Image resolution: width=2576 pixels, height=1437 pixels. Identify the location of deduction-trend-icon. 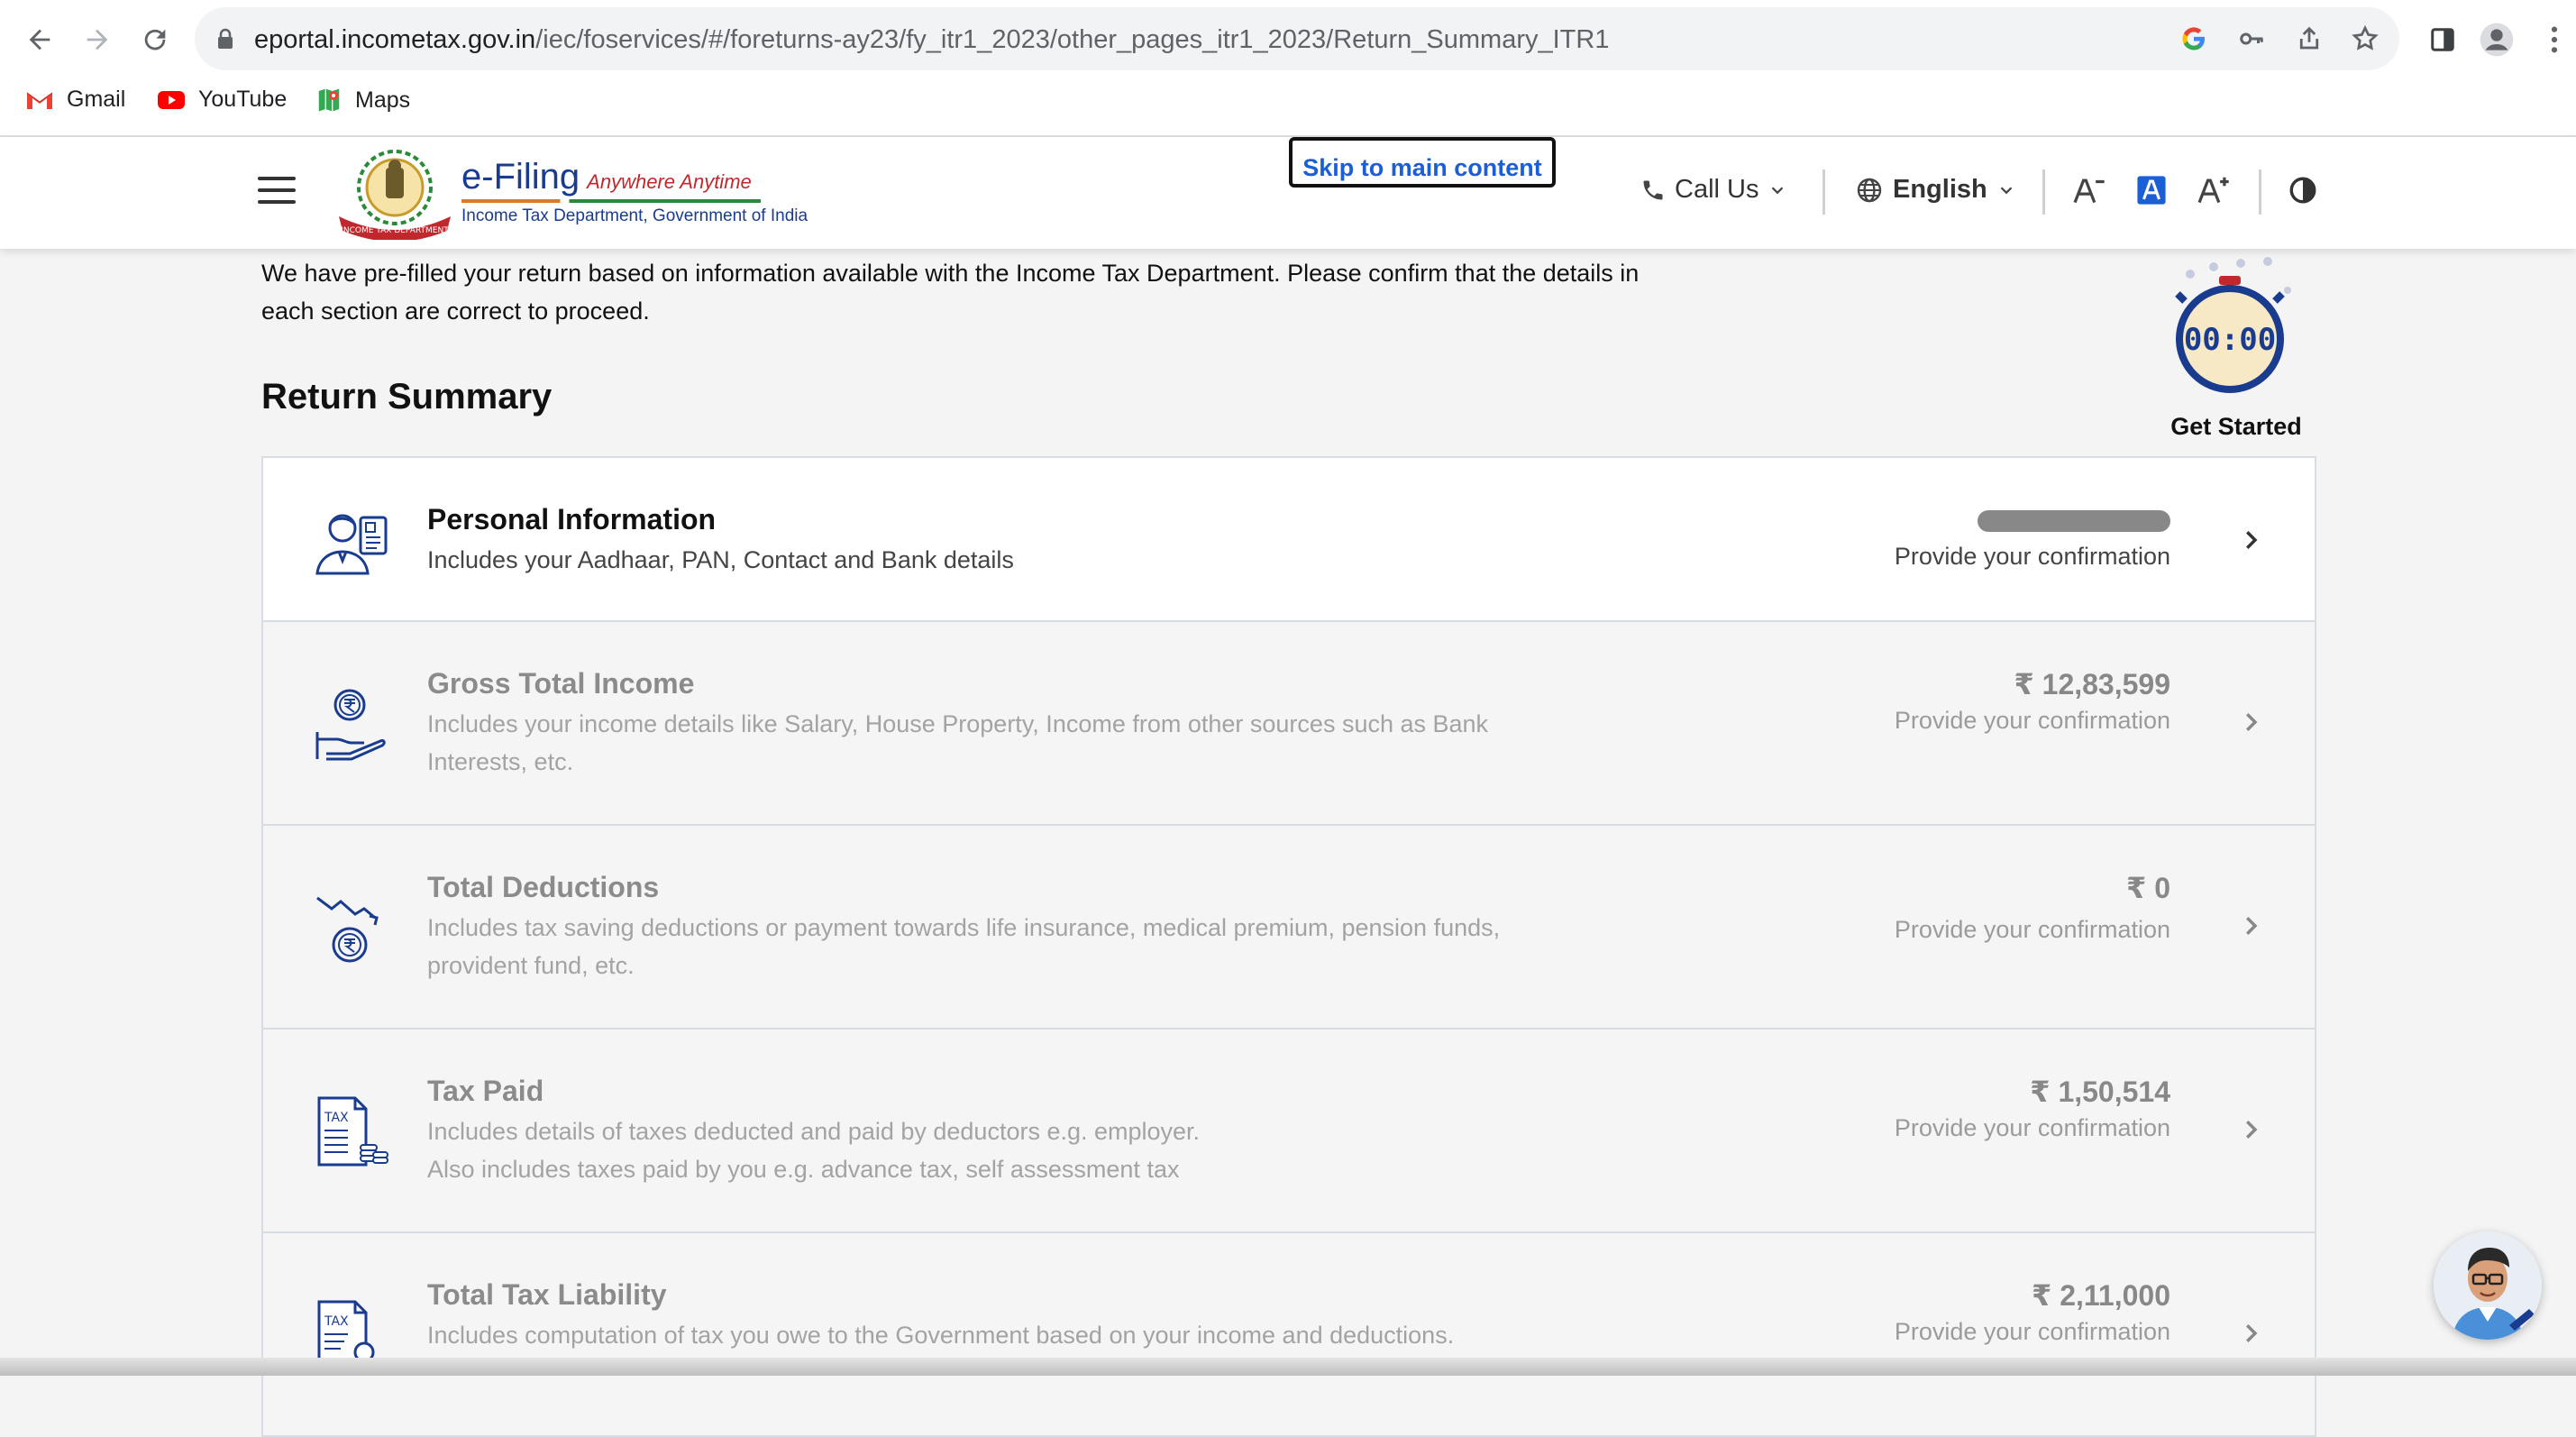
(347, 929).